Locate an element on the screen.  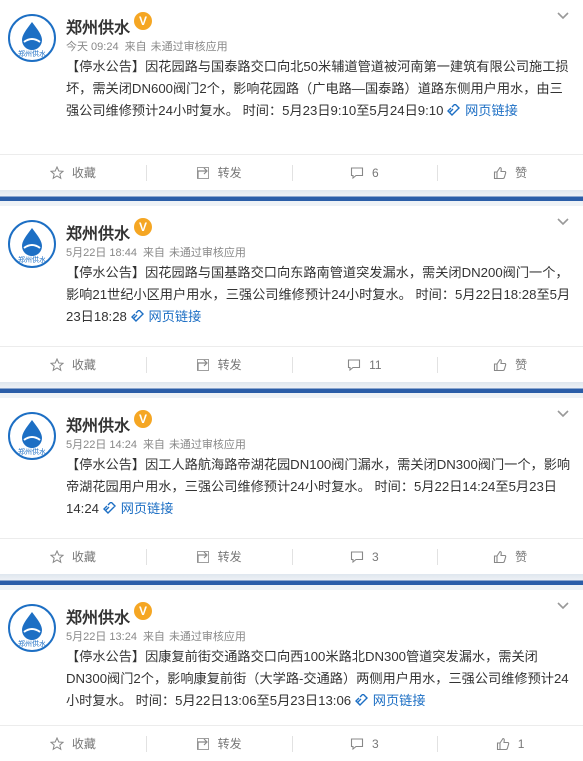
post-divider is located at coordinates (291, 198).